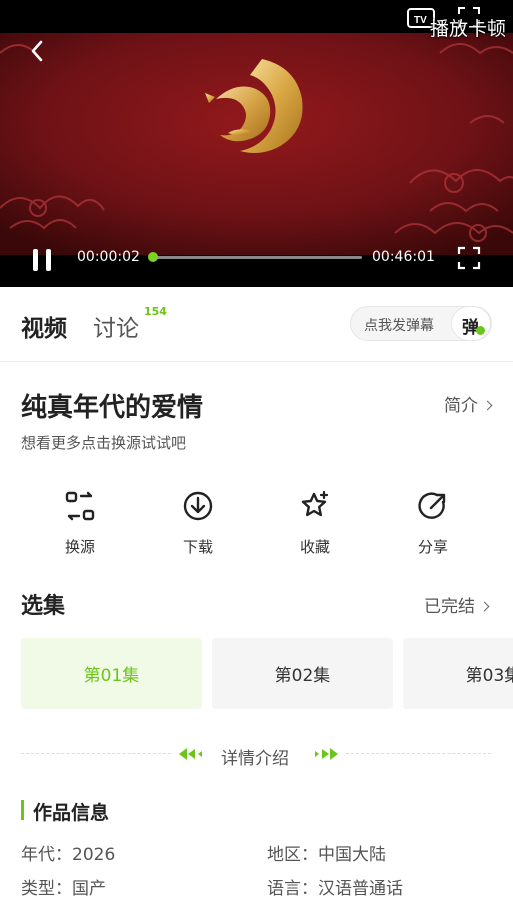 This screenshot has height=912, width=513. Describe the element at coordinates (449, 607) in the screenshot. I see `episodes-status: 已完结` at that location.